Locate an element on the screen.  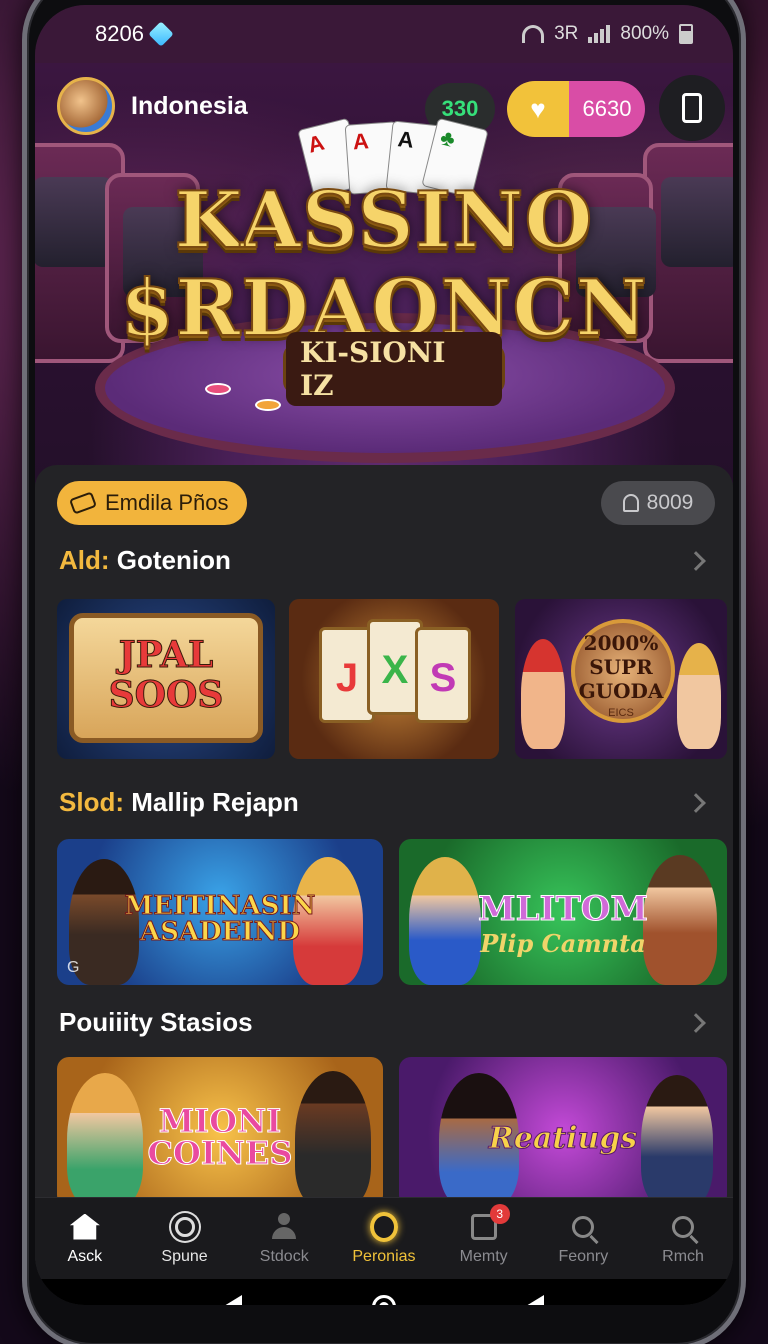
device-menu-button is located at coordinates (692, 108).